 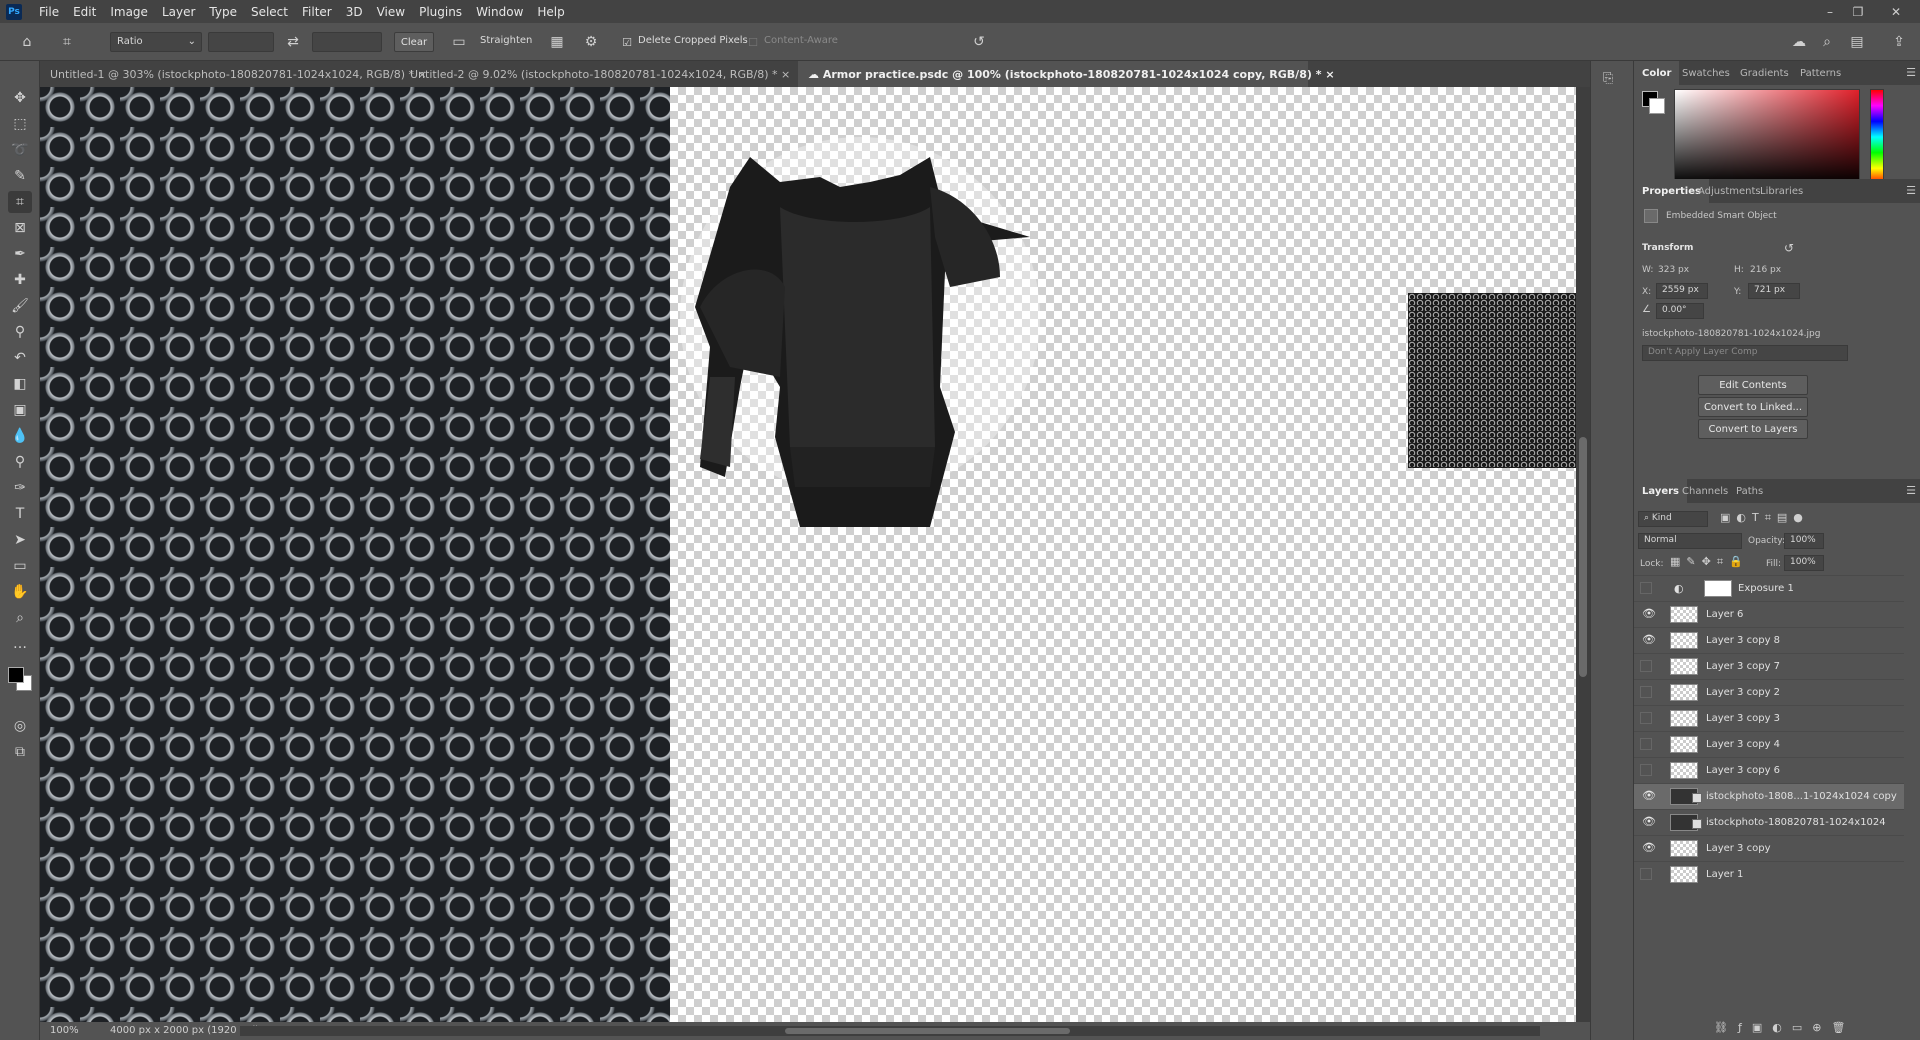 What do you see at coordinates (1706, 73) in the screenshot?
I see `tab-swatches: Swatches` at bounding box center [1706, 73].